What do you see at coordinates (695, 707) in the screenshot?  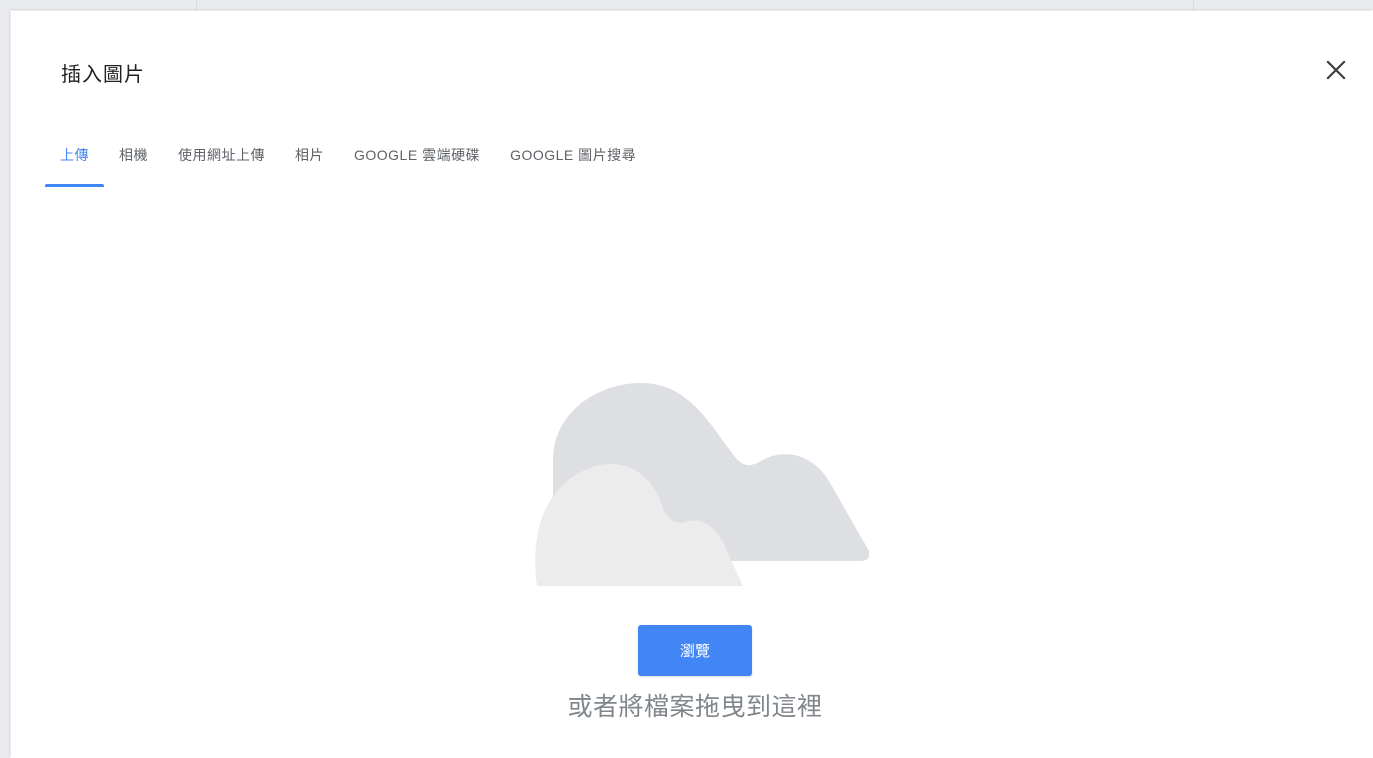 I see `drop-zone-hint: 或者將檔案拖曳到這裡` at bounding box center [695, 707].